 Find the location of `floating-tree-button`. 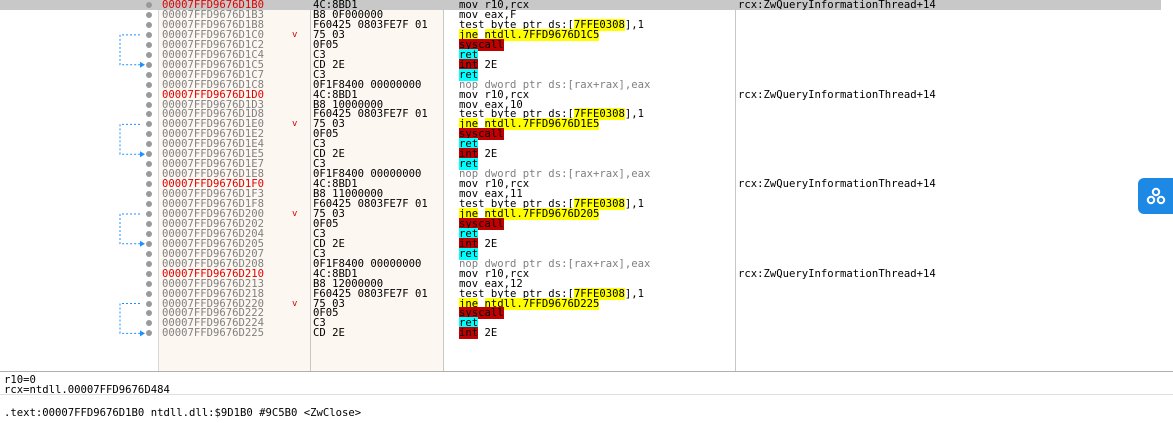

floating-tree-button is located at coordinates (1155, 196).